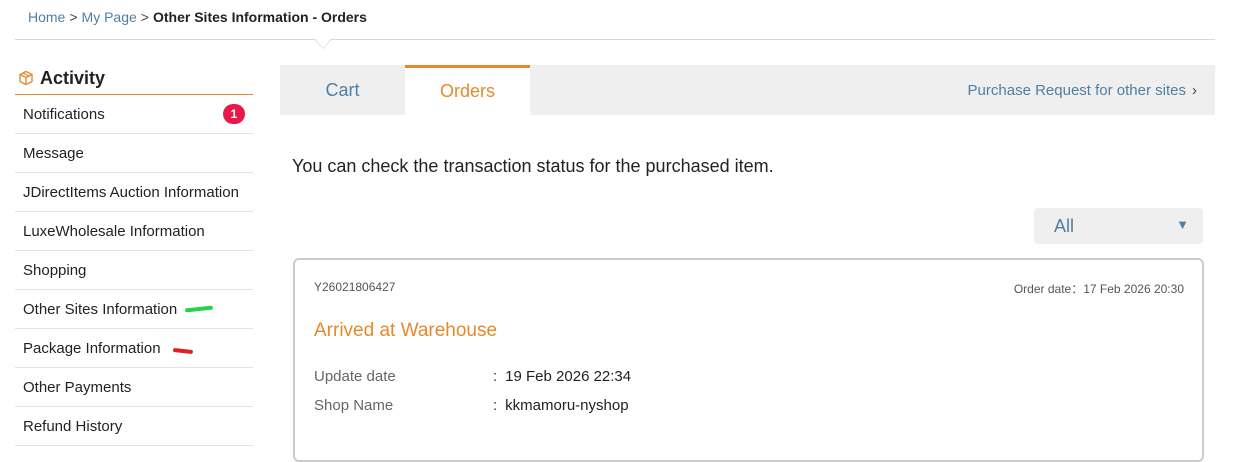 Image resolution: width=1245 pixels, height=462 pixels. I want to click on sidebar-item-label: Notifications, so click(64, 114).